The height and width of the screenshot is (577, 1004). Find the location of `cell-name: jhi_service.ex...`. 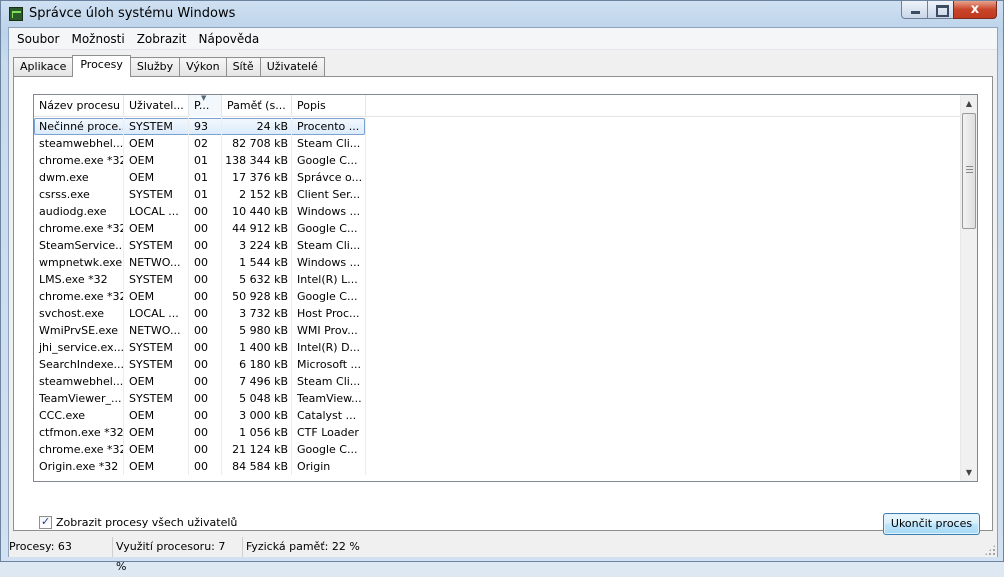

cell-name: jhi_service.ex... is located at coordinates (79, 347).